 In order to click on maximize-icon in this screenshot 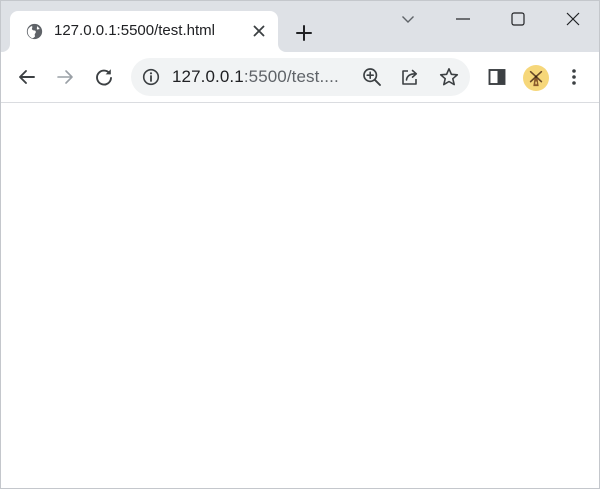, I will do `click(518, 19)`.